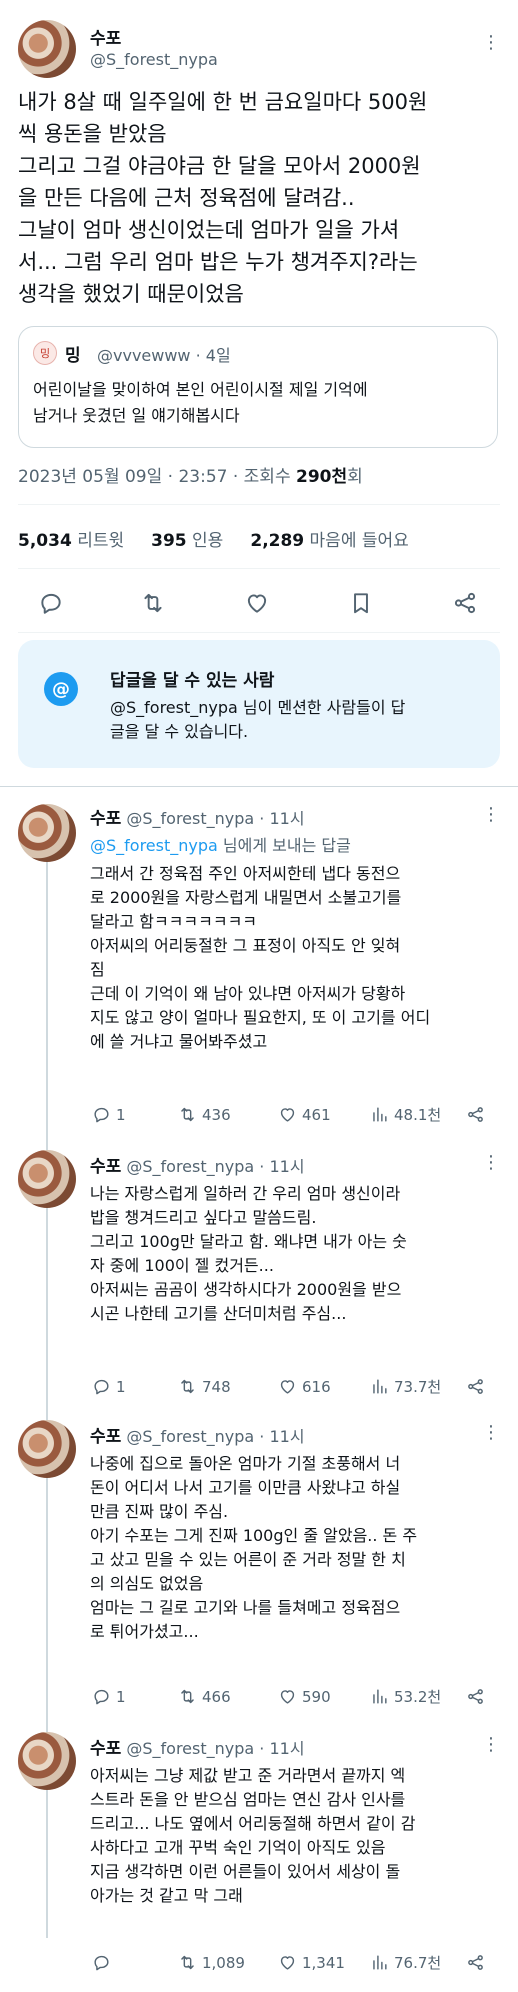 The width and height of the screenshot is (518, 1992). I want to click on retweet-action: 436, so click(228, 1114).